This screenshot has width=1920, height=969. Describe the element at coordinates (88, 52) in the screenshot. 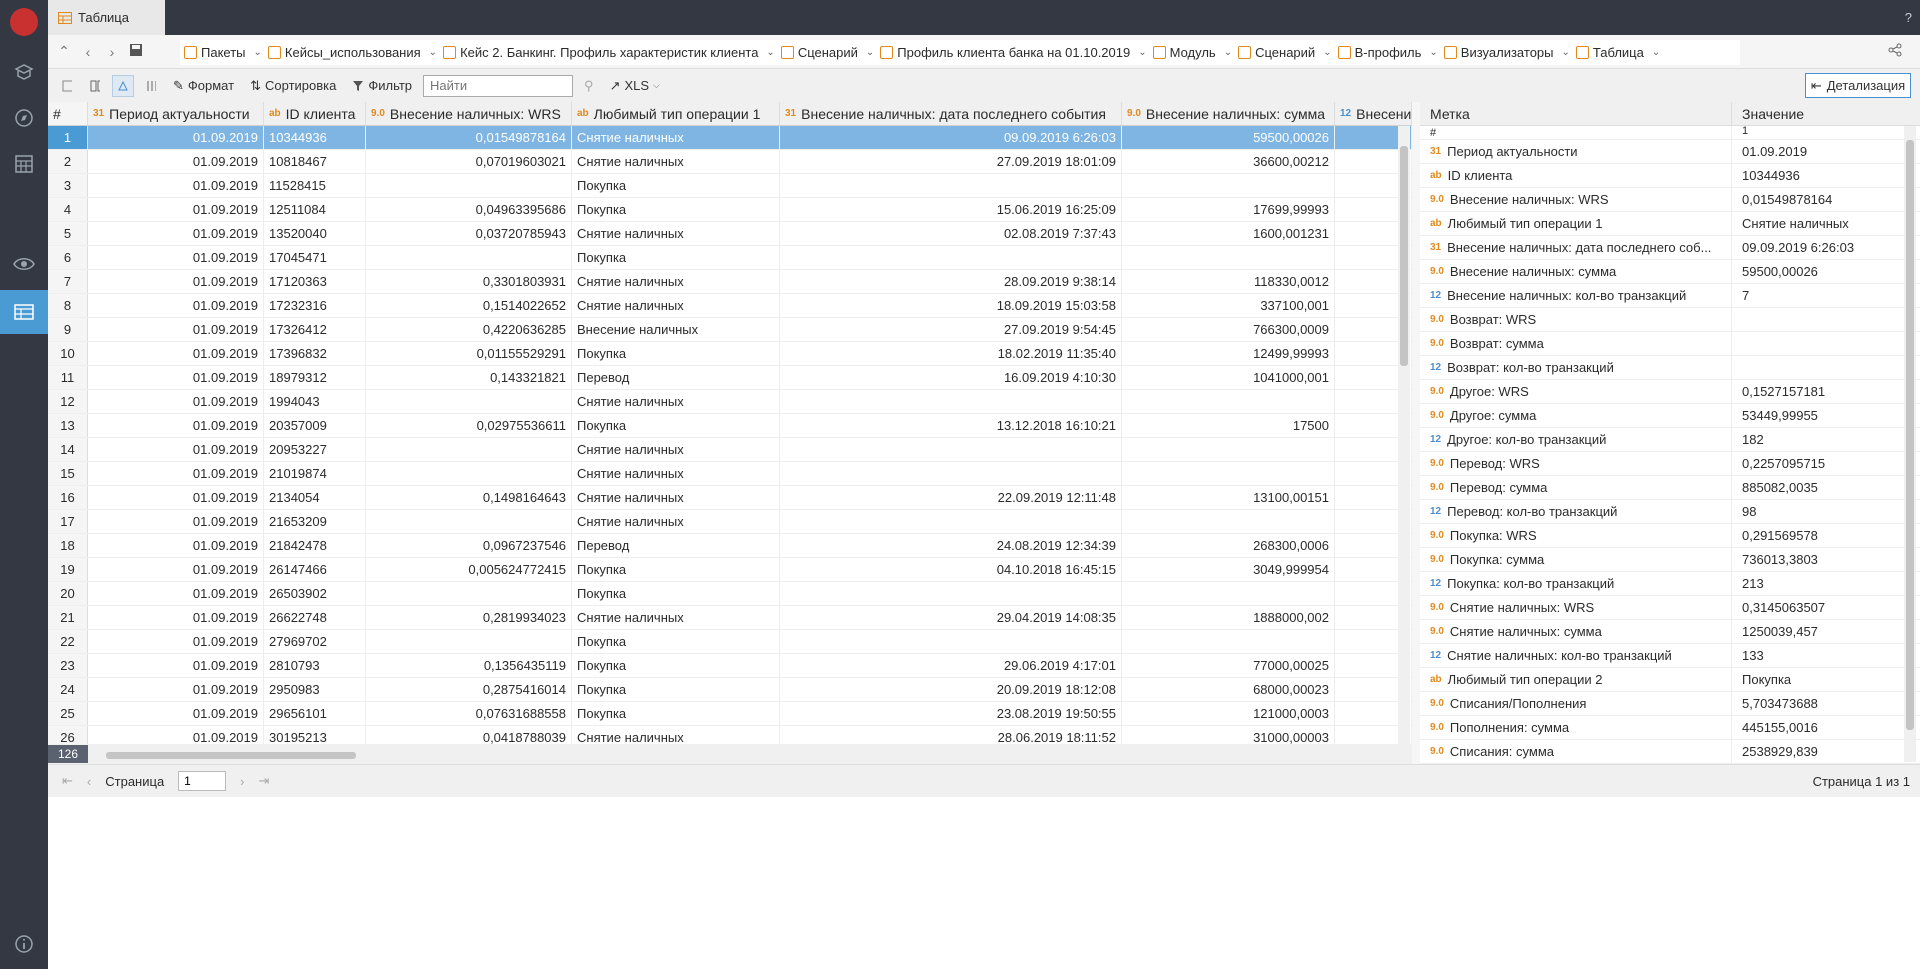

I see `back-arrow-icon: ‹` at that location.